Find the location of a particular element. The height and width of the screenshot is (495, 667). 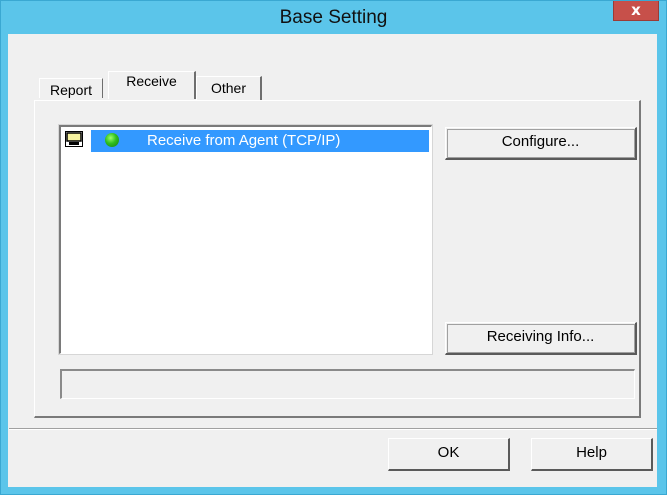

ok-button-label: OK is located at coordinates (448, 452).